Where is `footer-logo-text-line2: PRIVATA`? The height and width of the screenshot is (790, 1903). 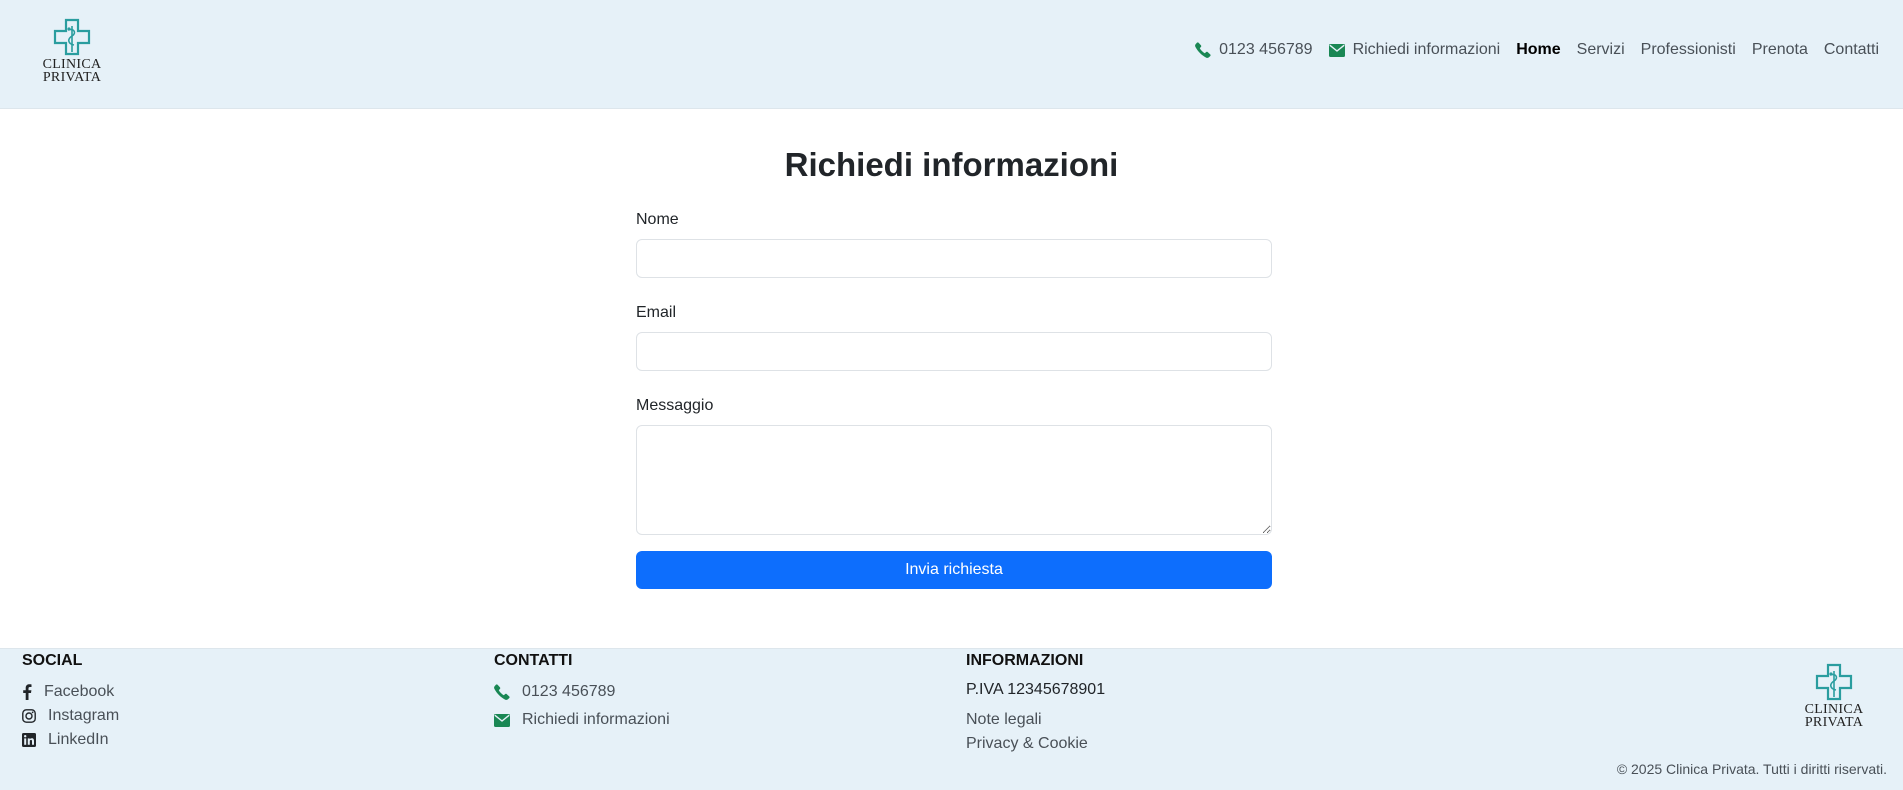
footer-logo-text-line2: PRIVATA is located at coordinates (1834, 722).